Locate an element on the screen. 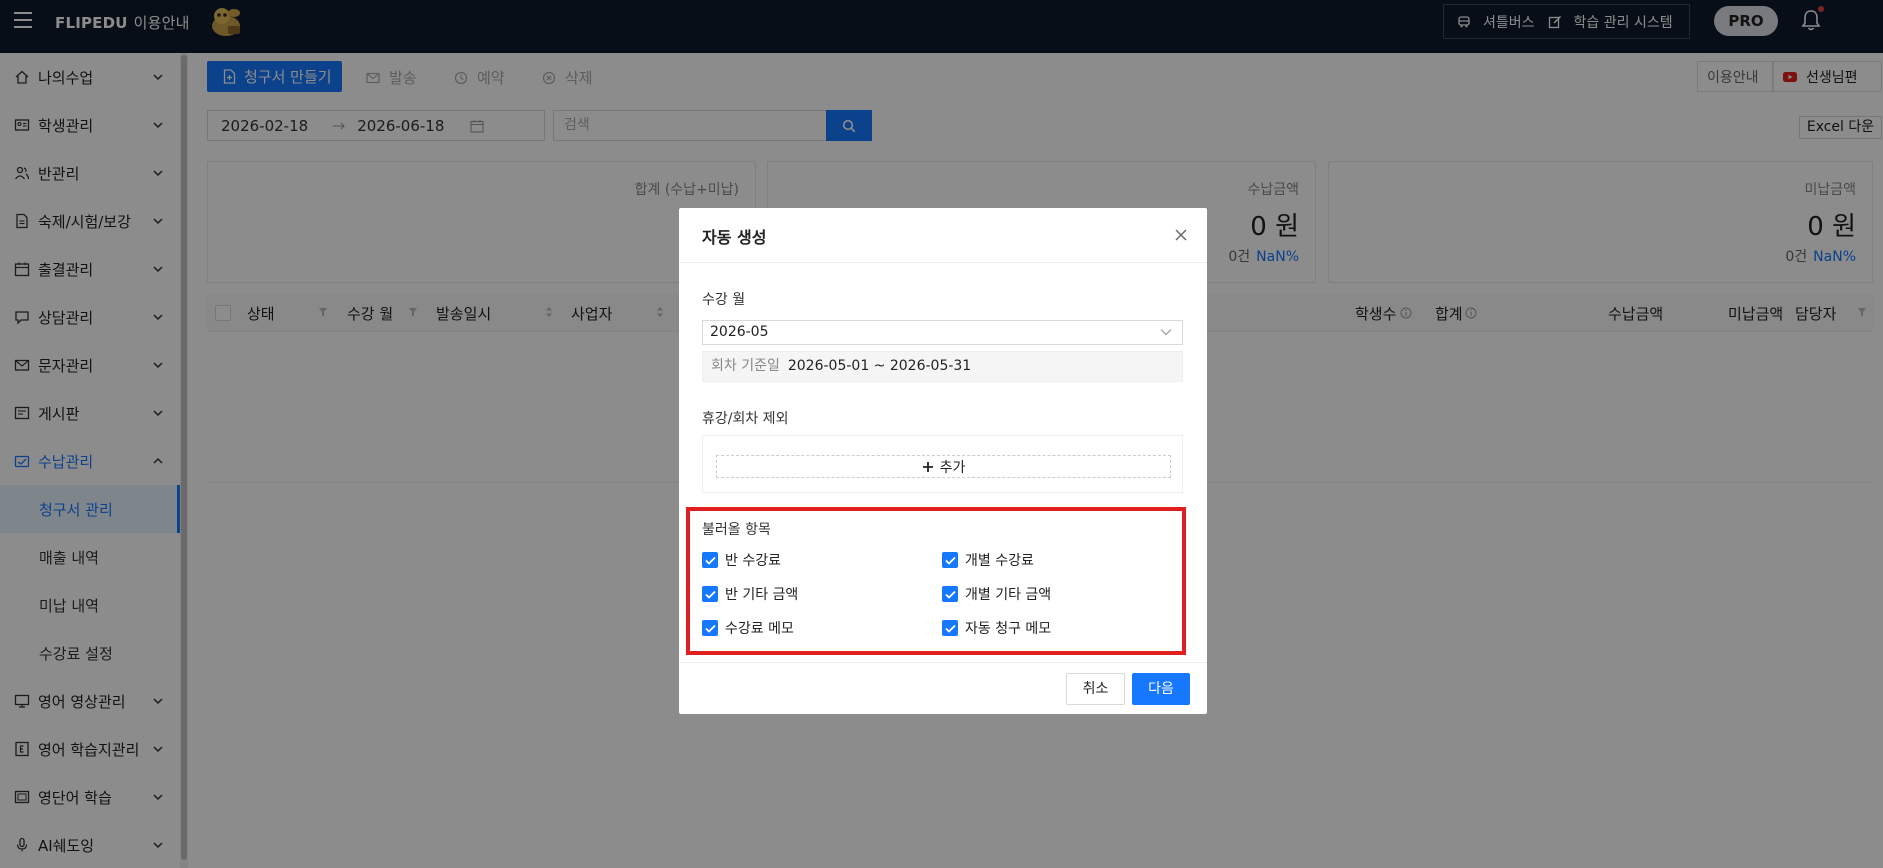 The height and width of the screenshot is (868, 1883). add-label: 추가 is located at coordinates (952, 467).